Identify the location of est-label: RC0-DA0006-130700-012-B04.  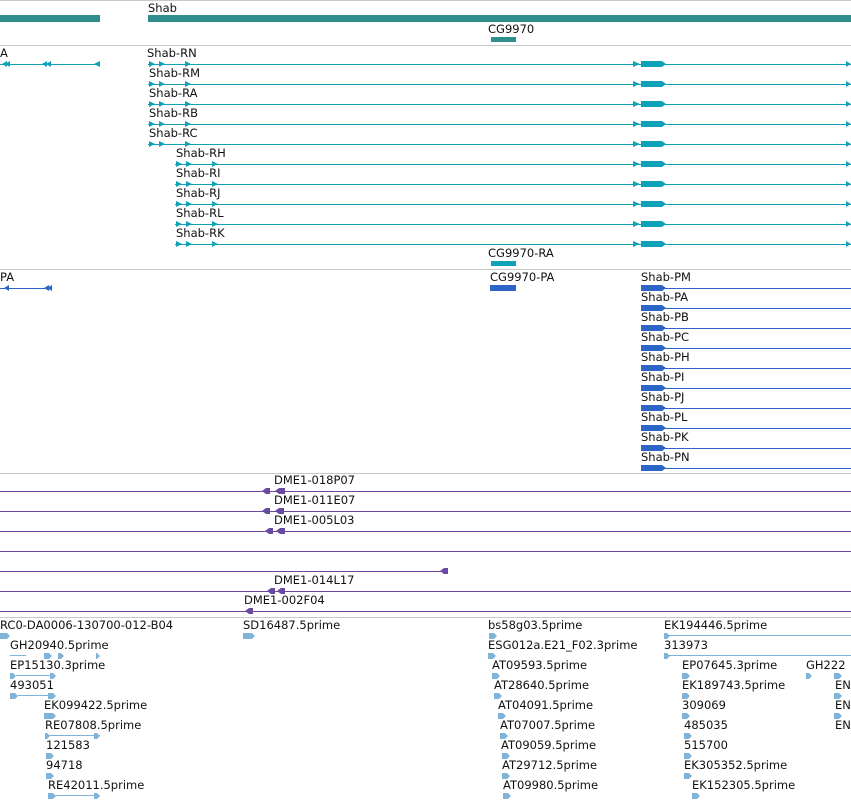
(87, 625).